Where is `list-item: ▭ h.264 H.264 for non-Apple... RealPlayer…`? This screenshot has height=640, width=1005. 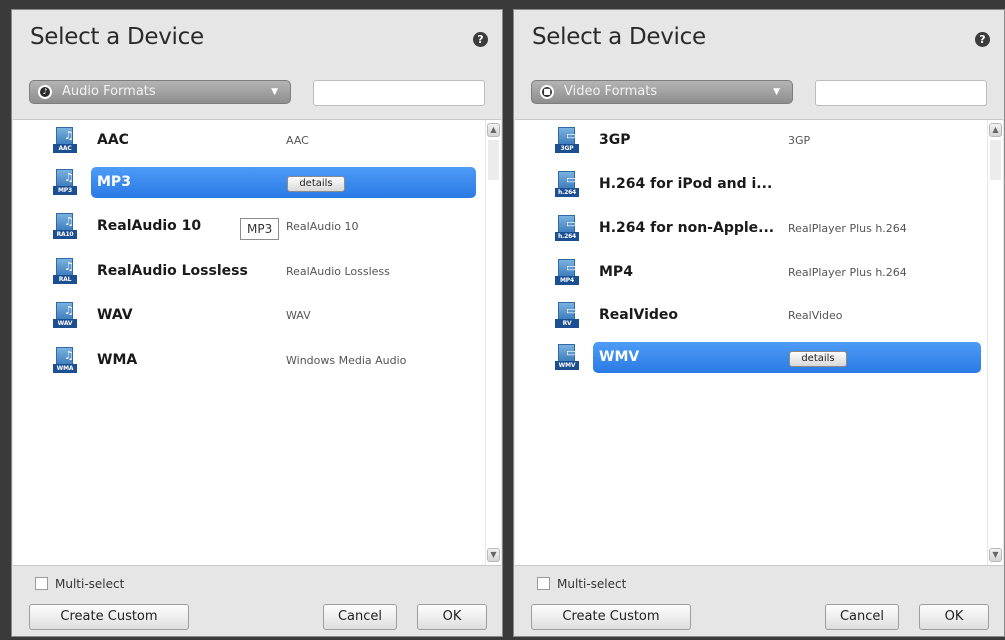
list-item: ▭ h.264 H.264 for non-Apple... RealPlayer… is located at coordinates (750, 230).